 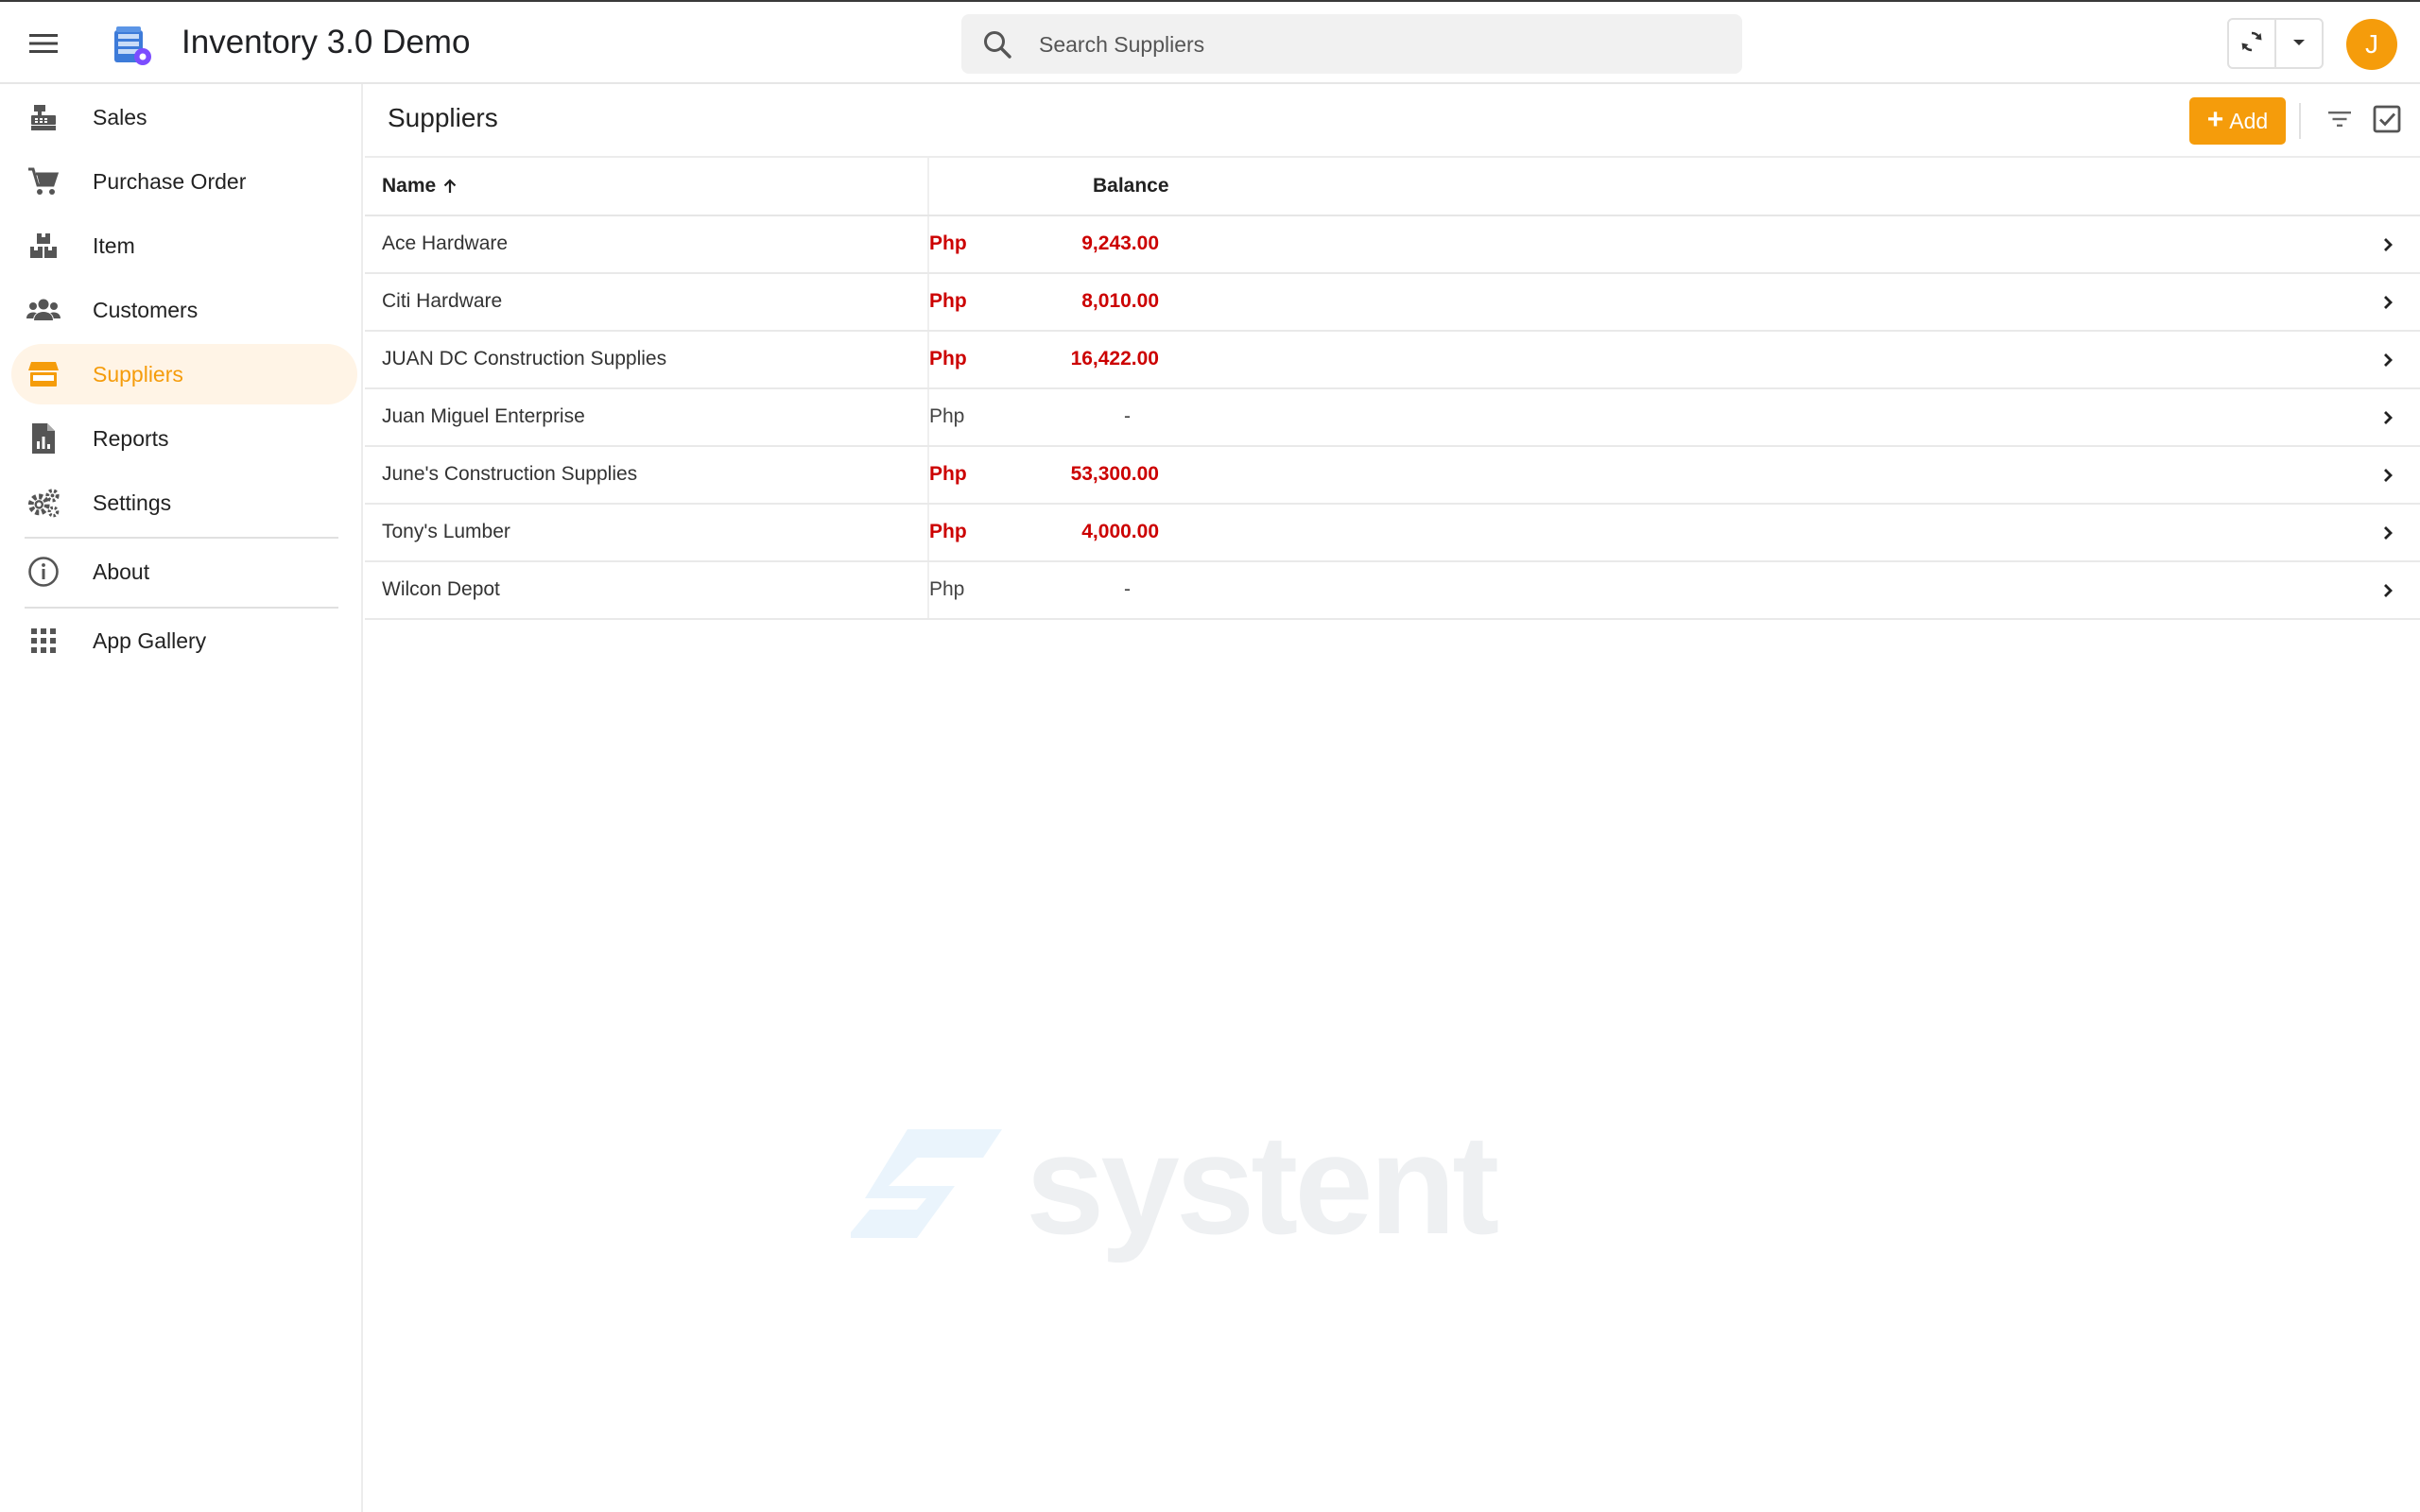 What do you see at coordinates (1120, 531) in the screenshot?
I see `balance-value: 4,000.00` at bounding box center [1120, 531].